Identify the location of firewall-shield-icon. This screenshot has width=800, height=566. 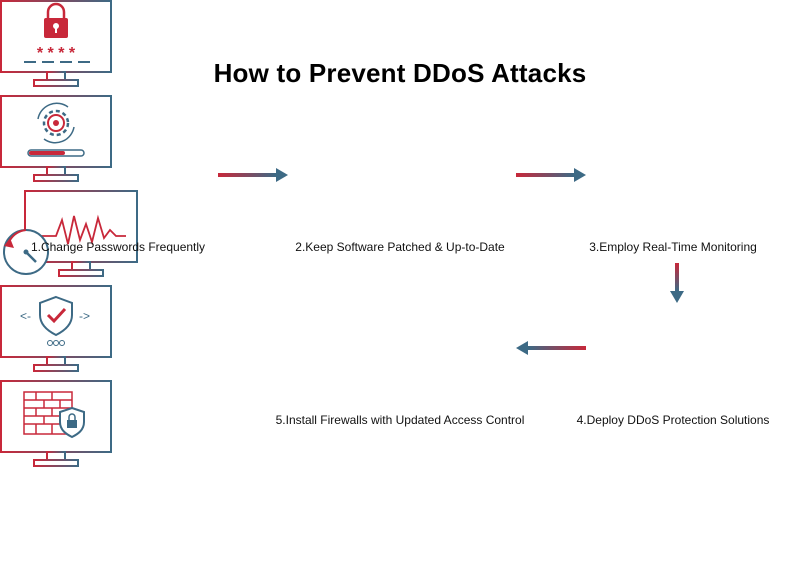
(56, 423).